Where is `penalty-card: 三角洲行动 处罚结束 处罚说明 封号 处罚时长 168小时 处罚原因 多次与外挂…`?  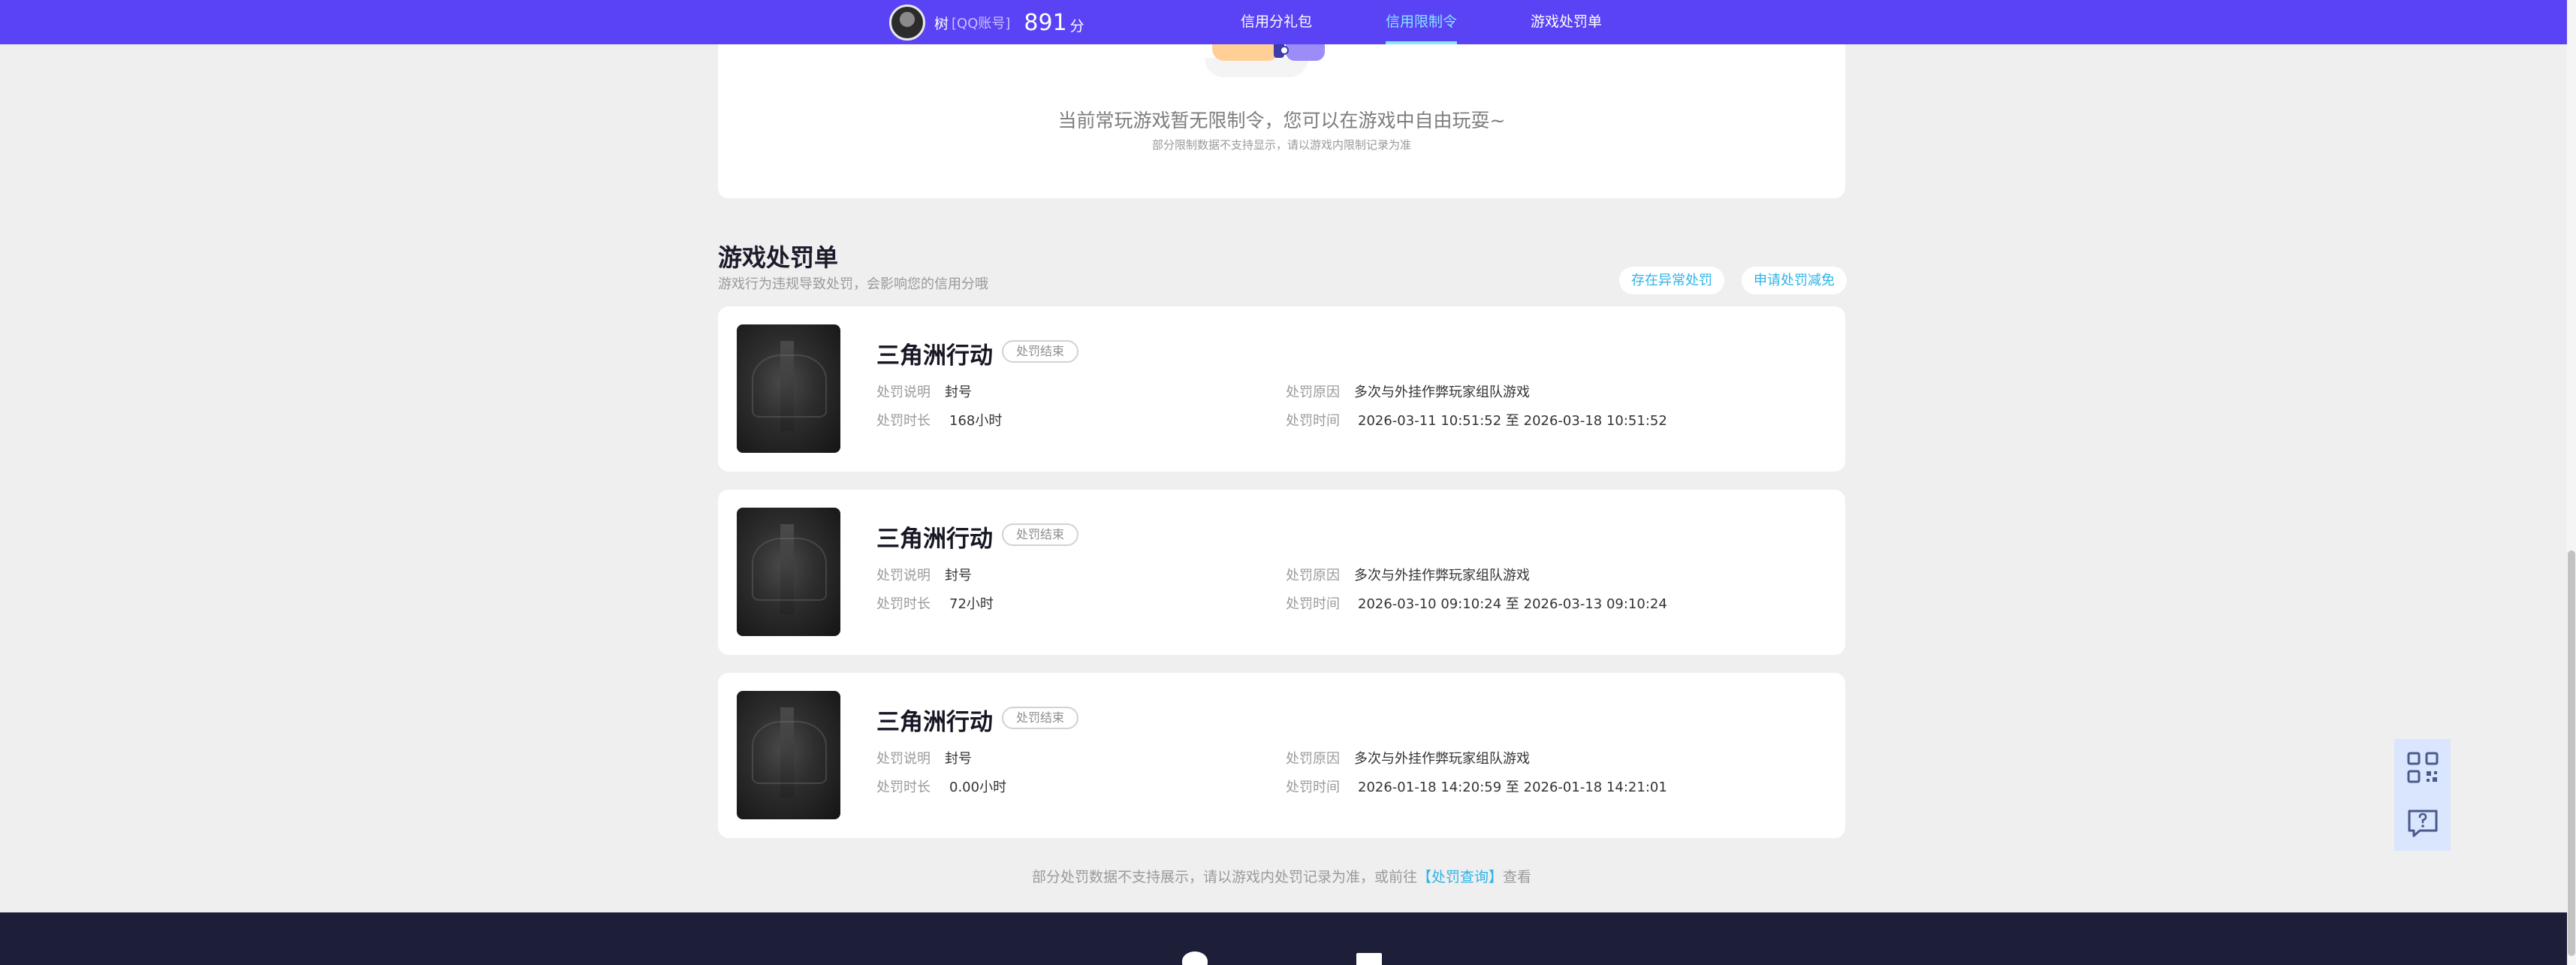
penalty-card: 三角洲行动 处罚结束 处罚说明 封号 处罚时长 168小时 处罚原因 多次与外挂… is located at coordinates (1281, 389).